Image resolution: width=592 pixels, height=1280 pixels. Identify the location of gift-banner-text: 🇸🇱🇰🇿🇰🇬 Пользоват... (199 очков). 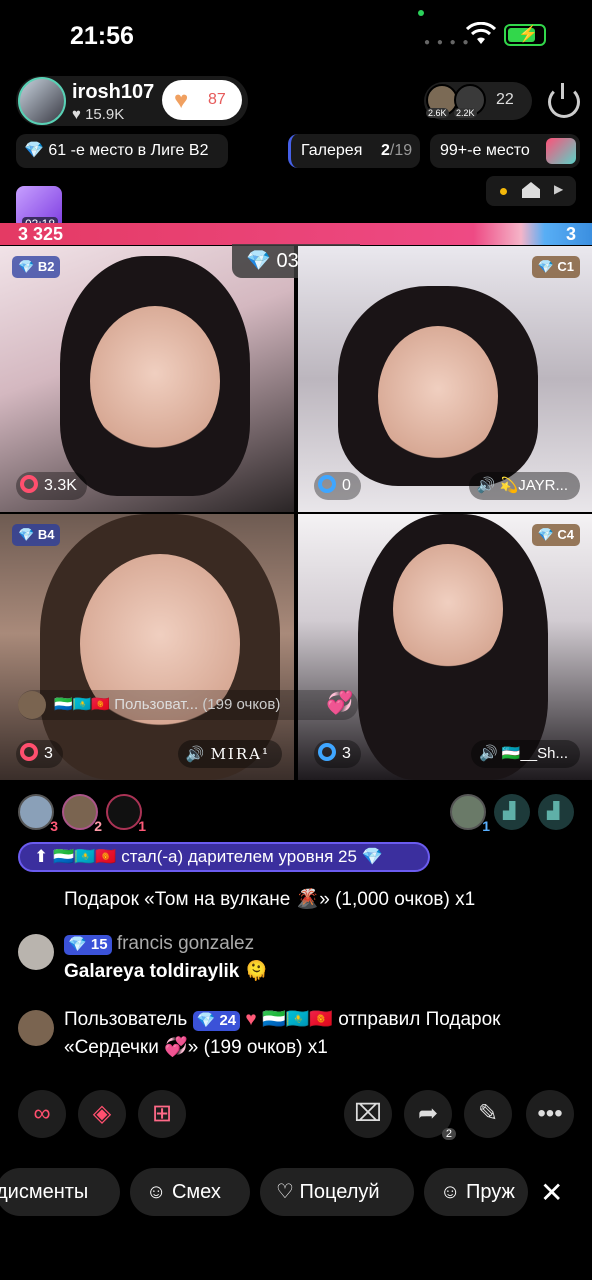
(167, 705).